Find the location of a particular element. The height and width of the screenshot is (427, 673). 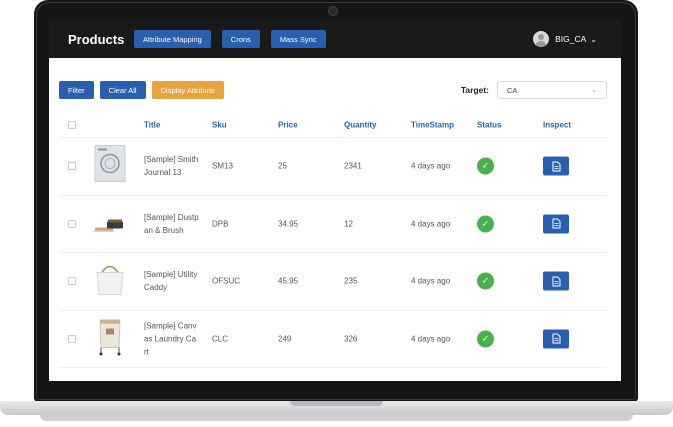

product-sku: SM13 is located at coordinates (222, 166).